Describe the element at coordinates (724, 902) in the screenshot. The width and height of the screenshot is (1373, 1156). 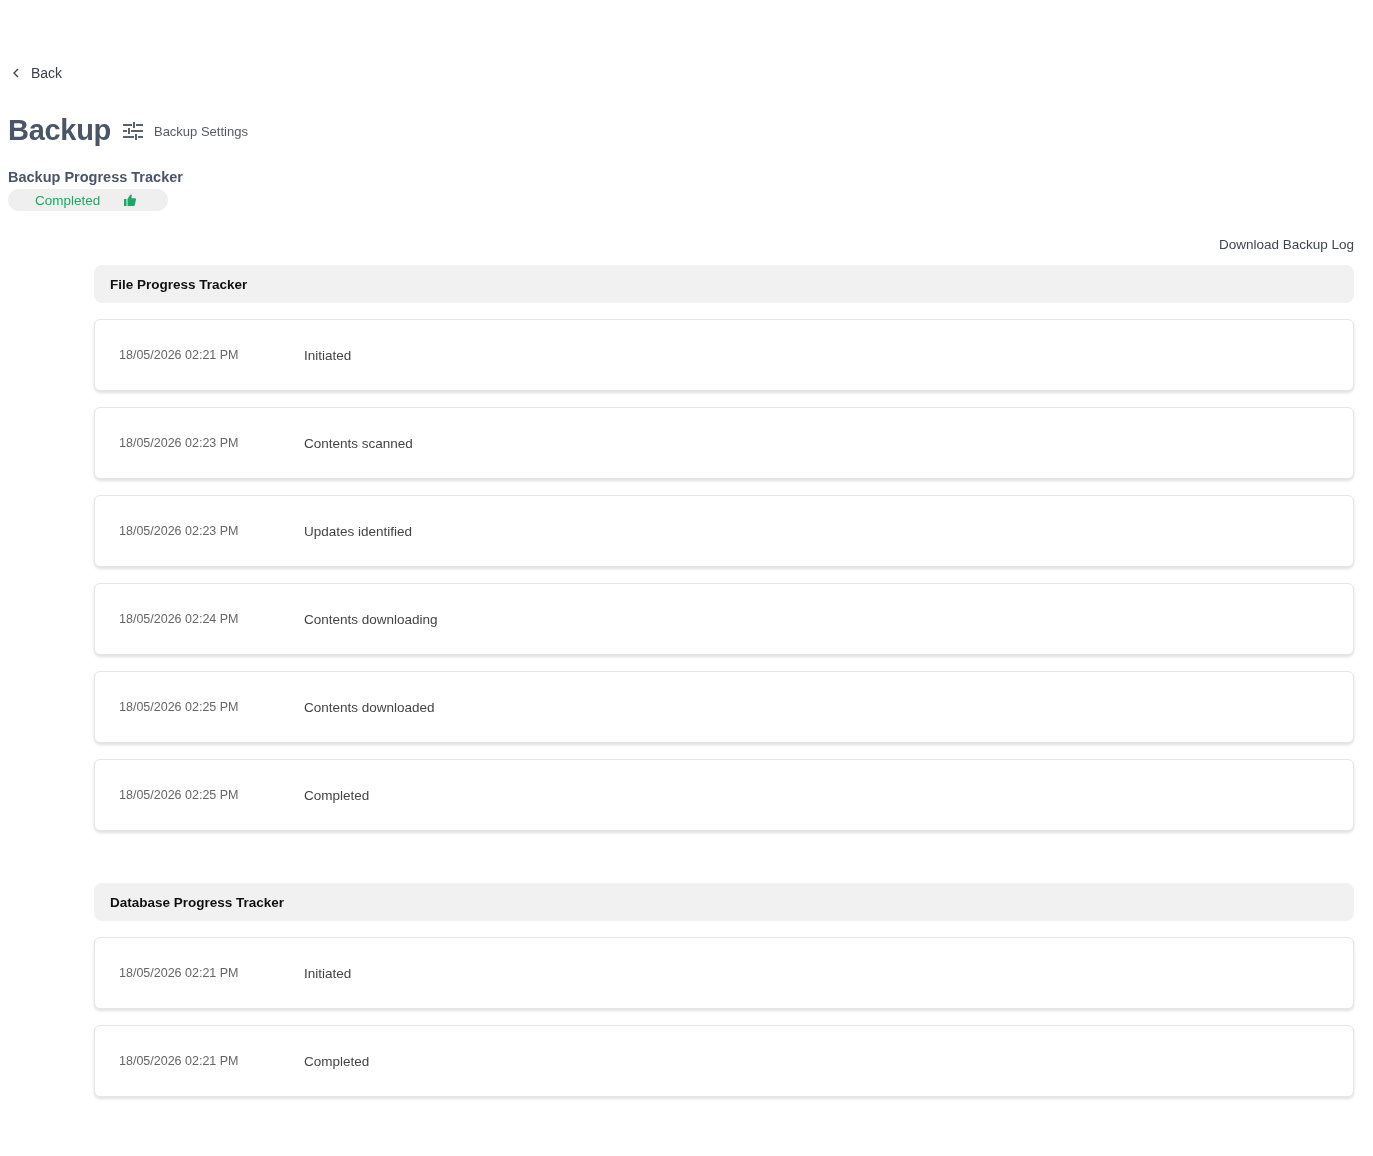
I see `section-header: Database Progress Tracker` at that location.